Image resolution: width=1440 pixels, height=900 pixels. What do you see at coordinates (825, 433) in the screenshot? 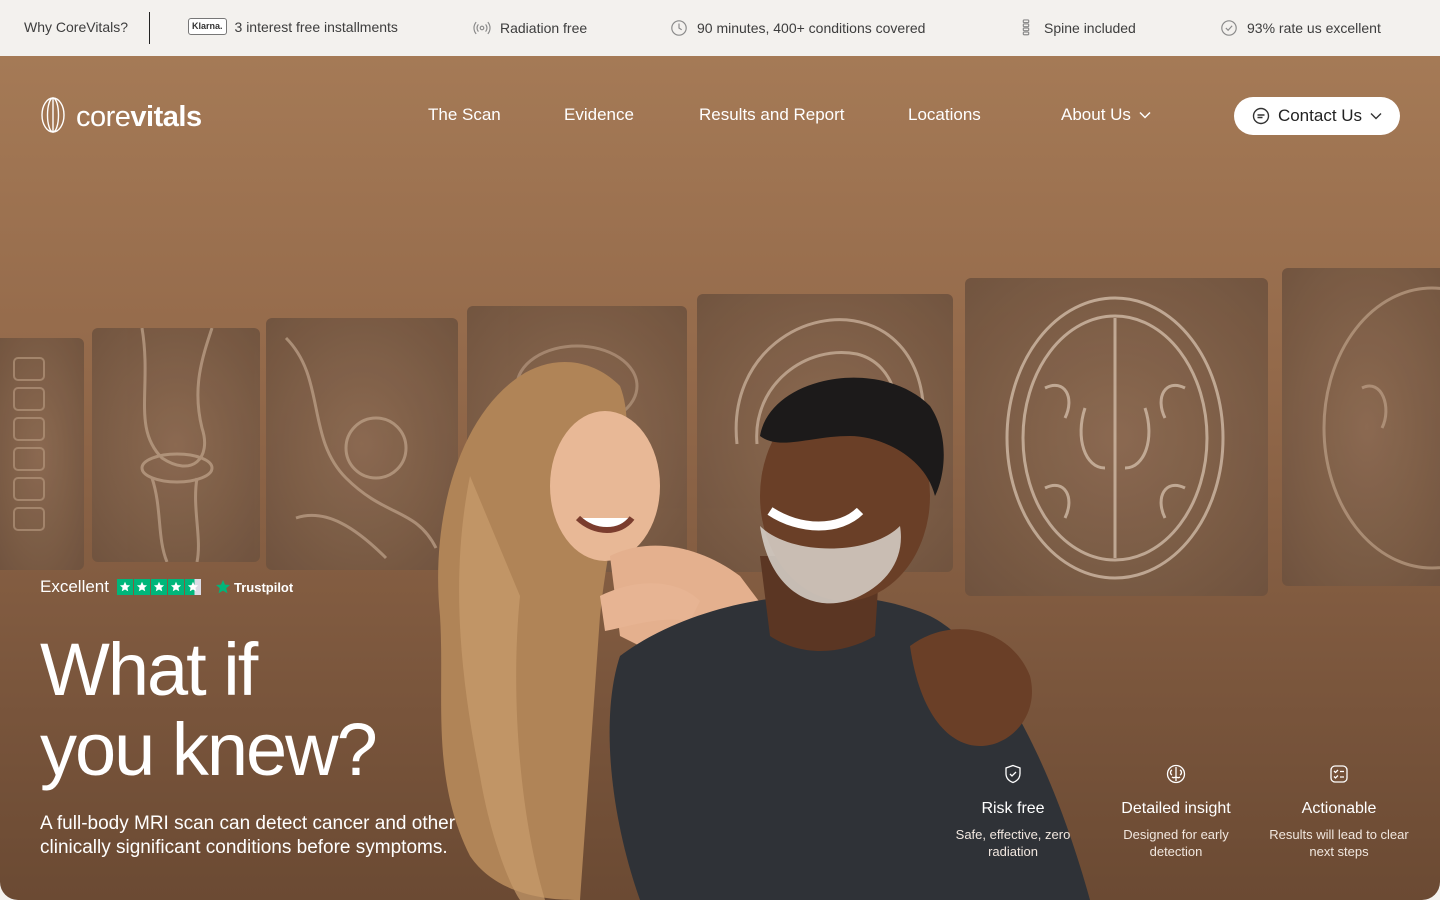
I see `mri-panel-head-sagittal` at bounding box center [825, 433].